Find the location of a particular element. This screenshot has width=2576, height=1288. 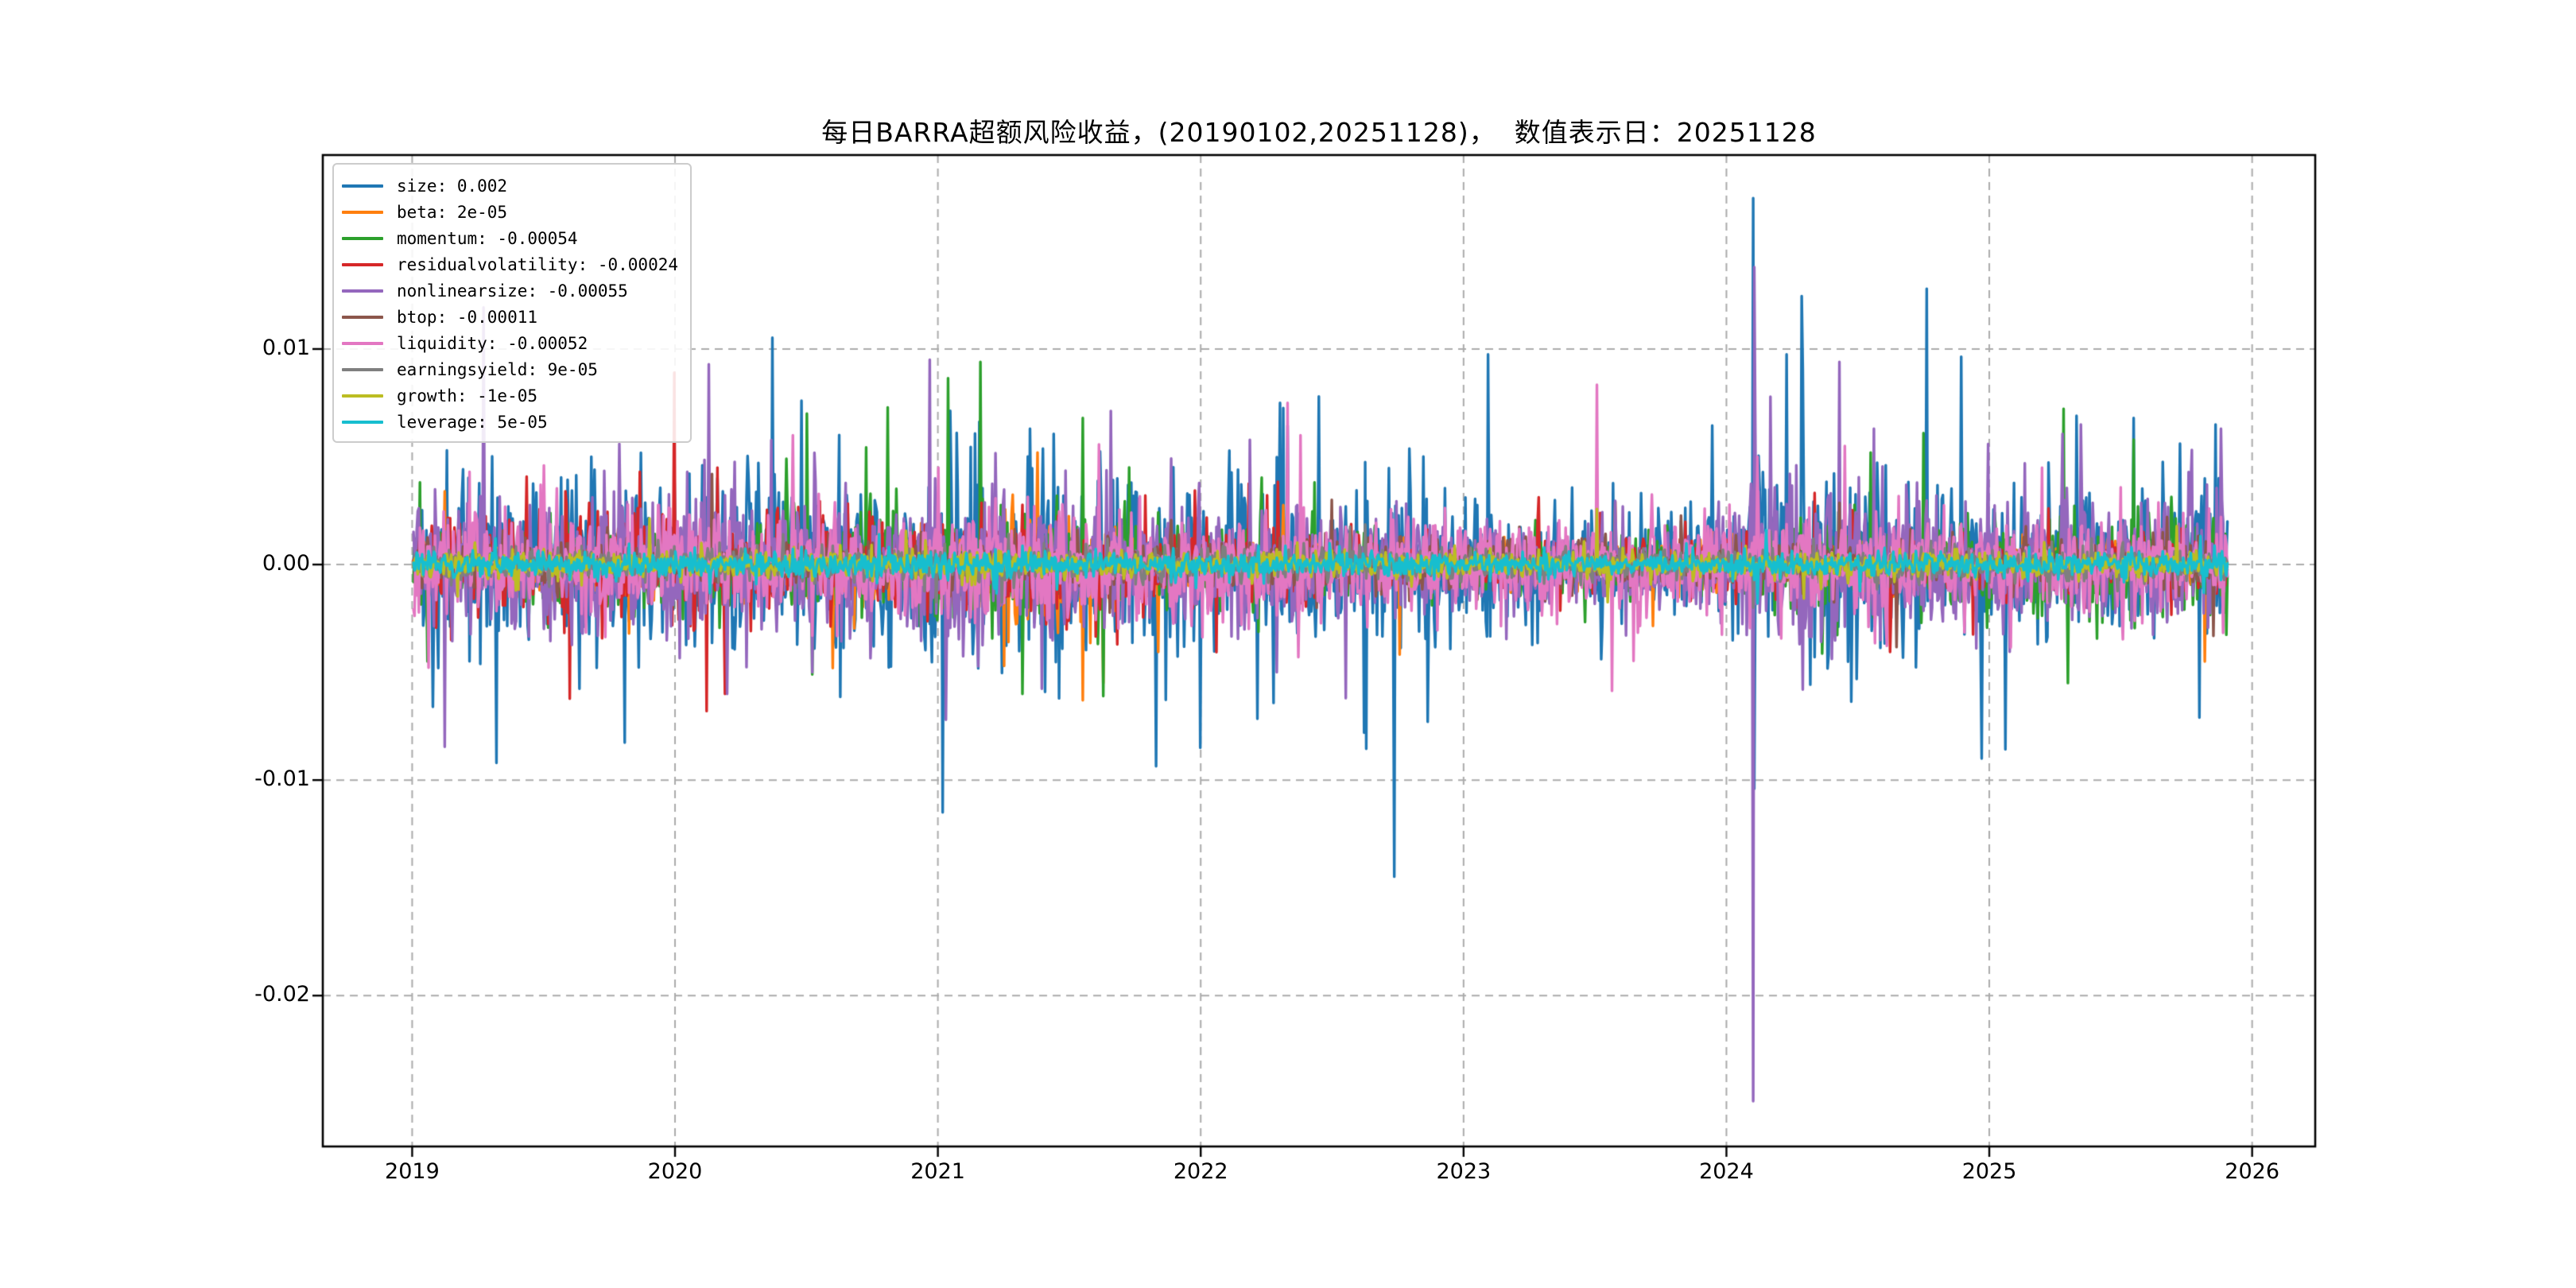

y-tick-label: 0.00 is located at coordinates (286, 563).